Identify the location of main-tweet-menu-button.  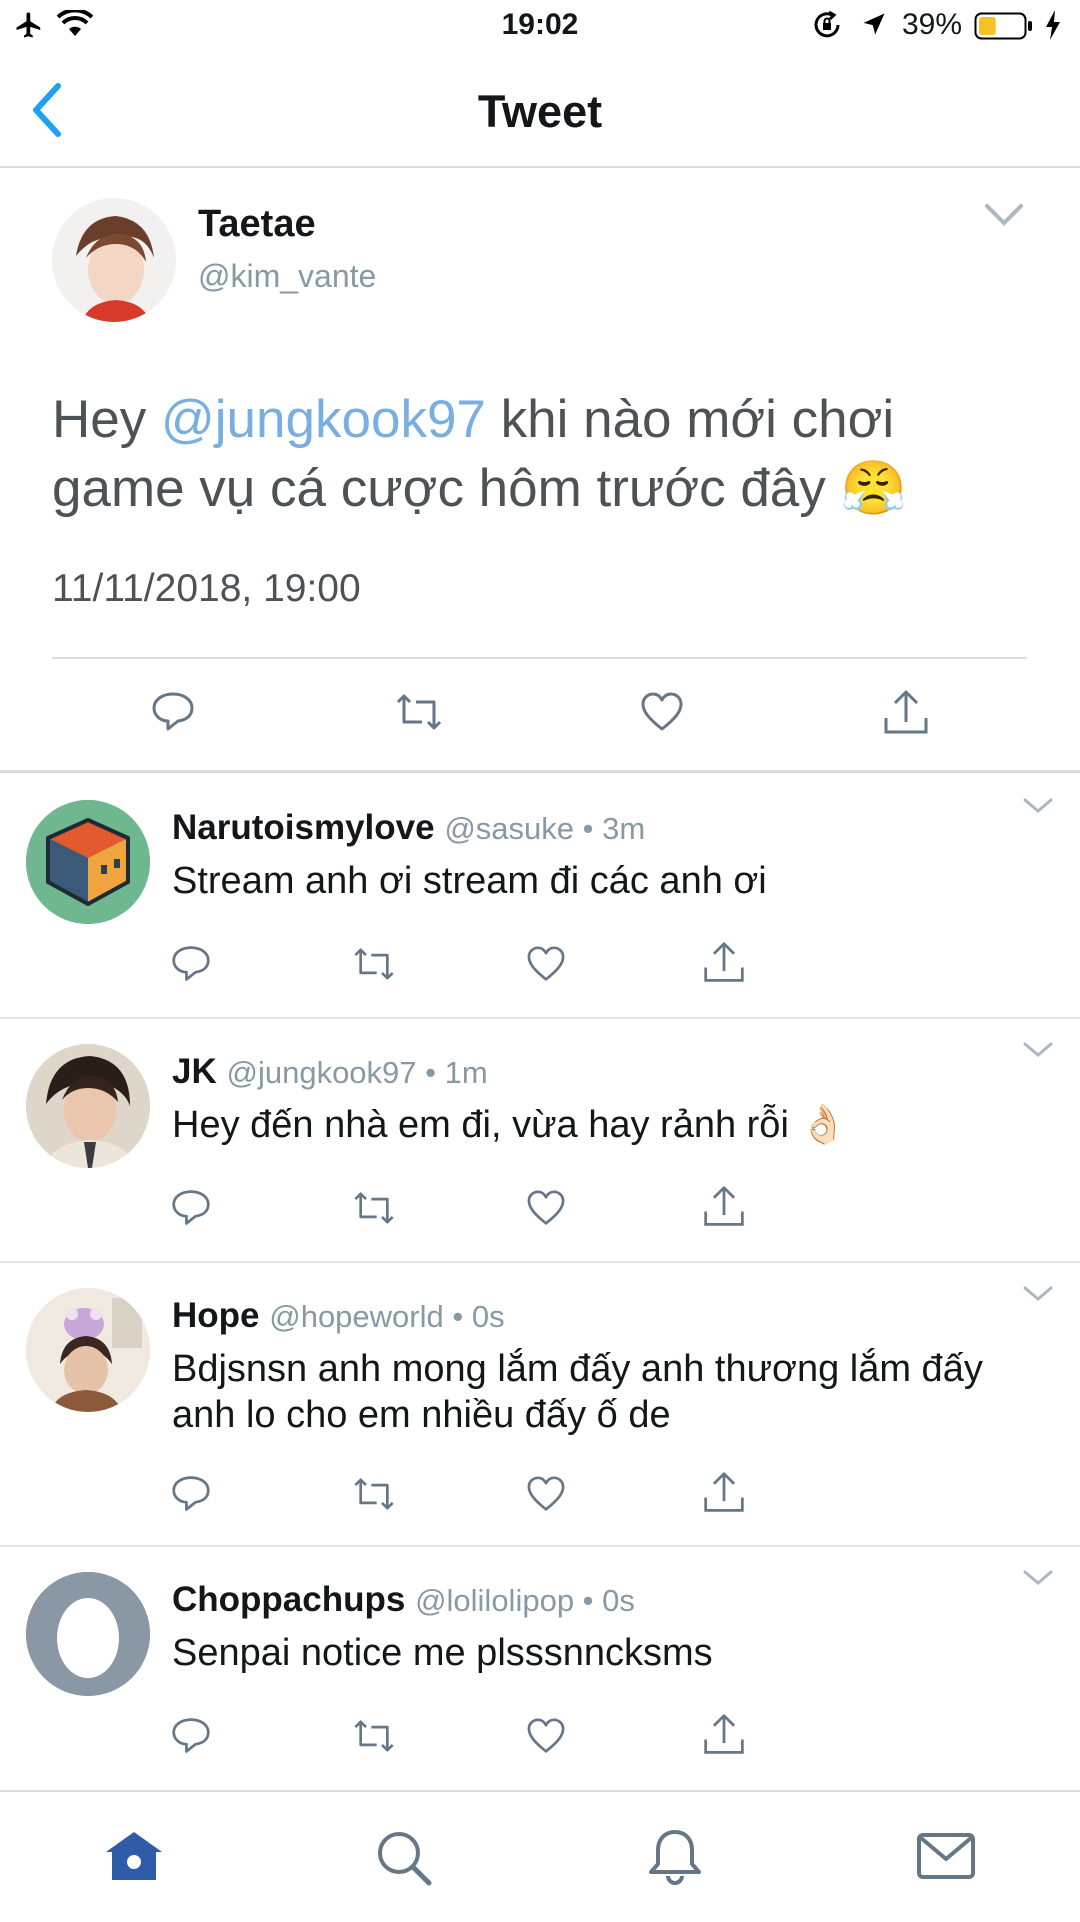
(1004, 215).